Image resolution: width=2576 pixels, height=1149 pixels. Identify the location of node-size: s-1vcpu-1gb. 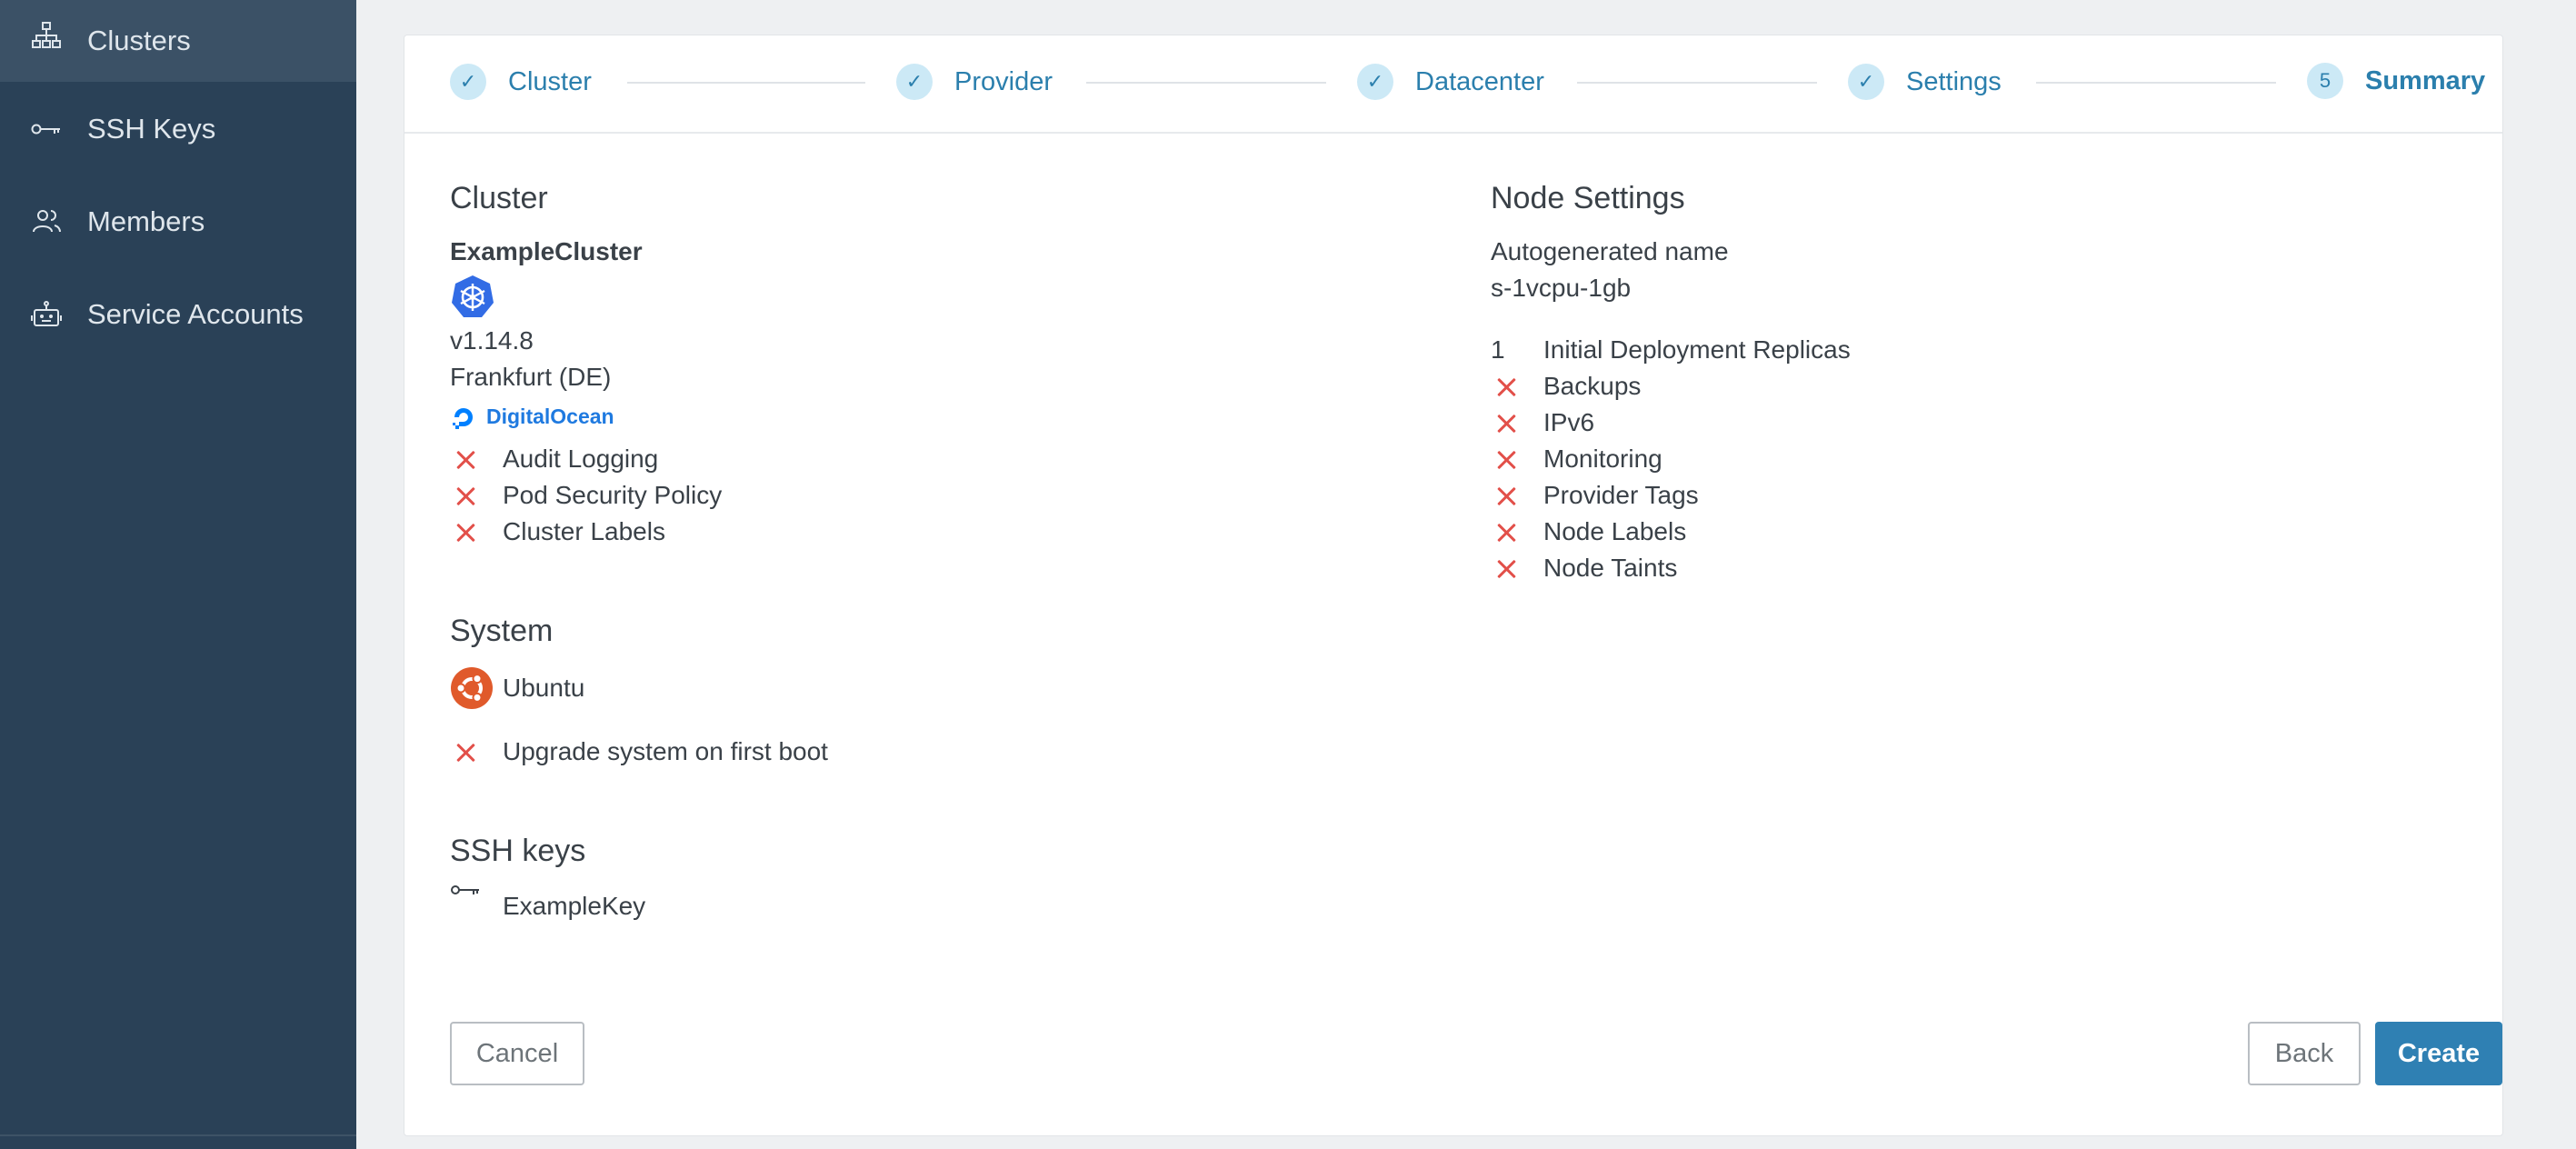
(1561, 288).